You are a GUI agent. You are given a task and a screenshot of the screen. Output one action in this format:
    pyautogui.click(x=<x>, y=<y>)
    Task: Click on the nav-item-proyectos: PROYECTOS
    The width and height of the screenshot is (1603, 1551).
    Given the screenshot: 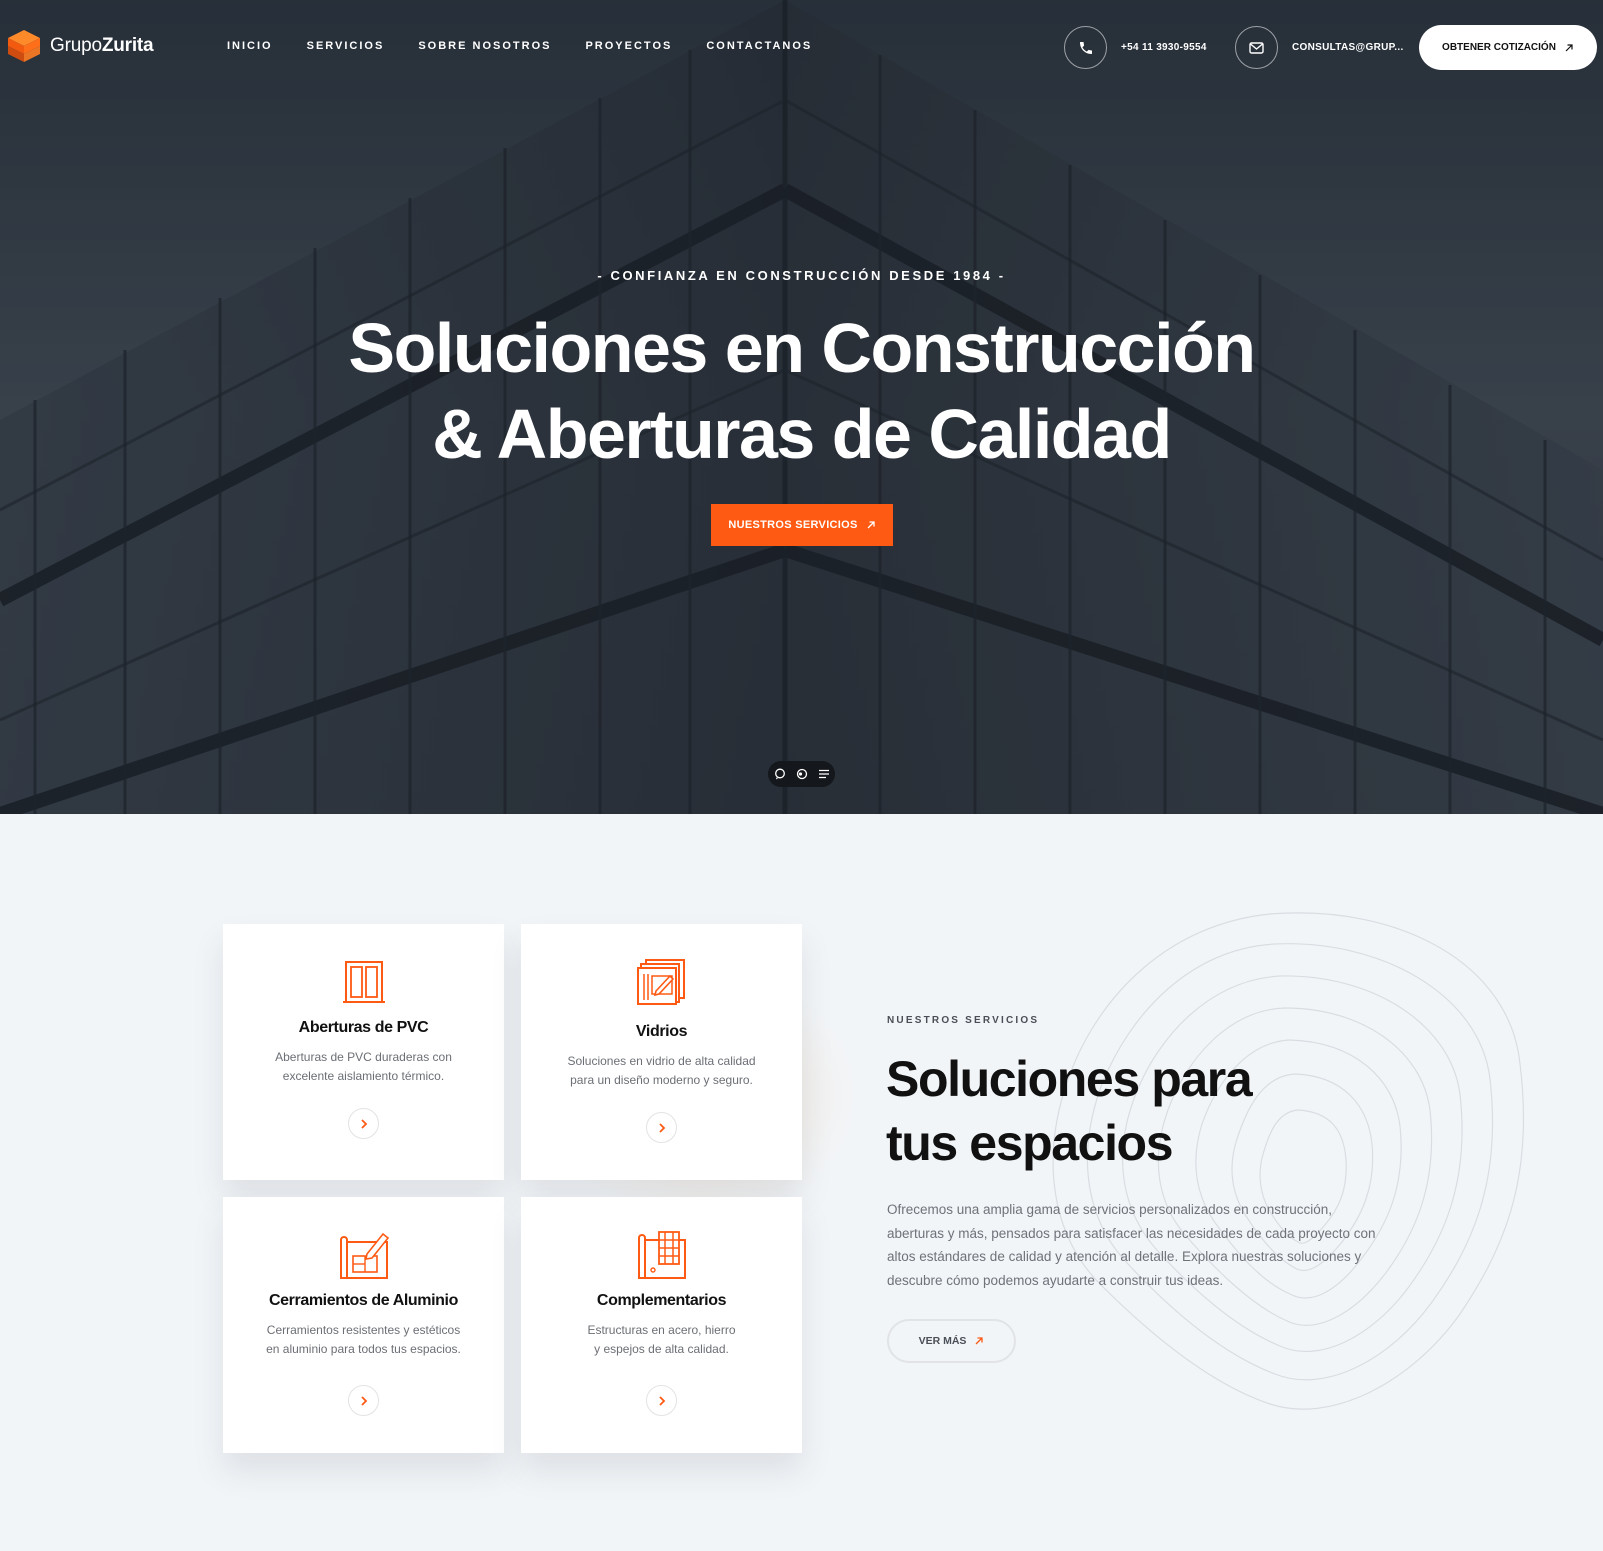 What is the action you would take?
    pyautogui.click(x=628, y=46)
    